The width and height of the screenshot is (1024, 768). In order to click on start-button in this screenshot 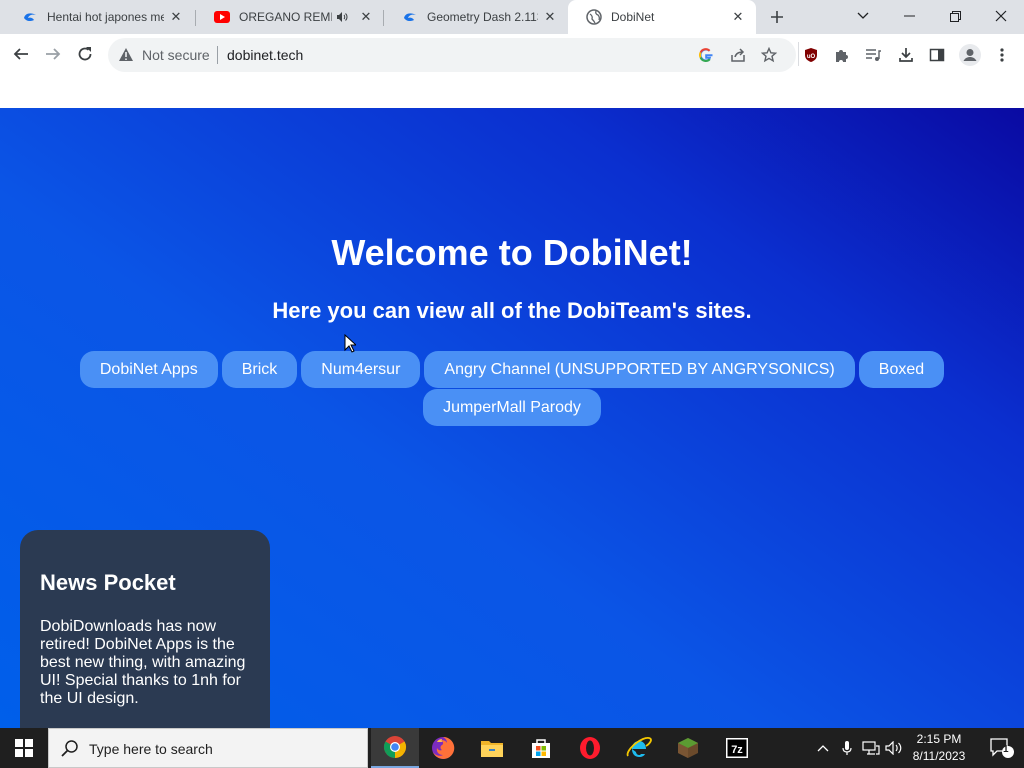, I will do `click(24, 748)`.